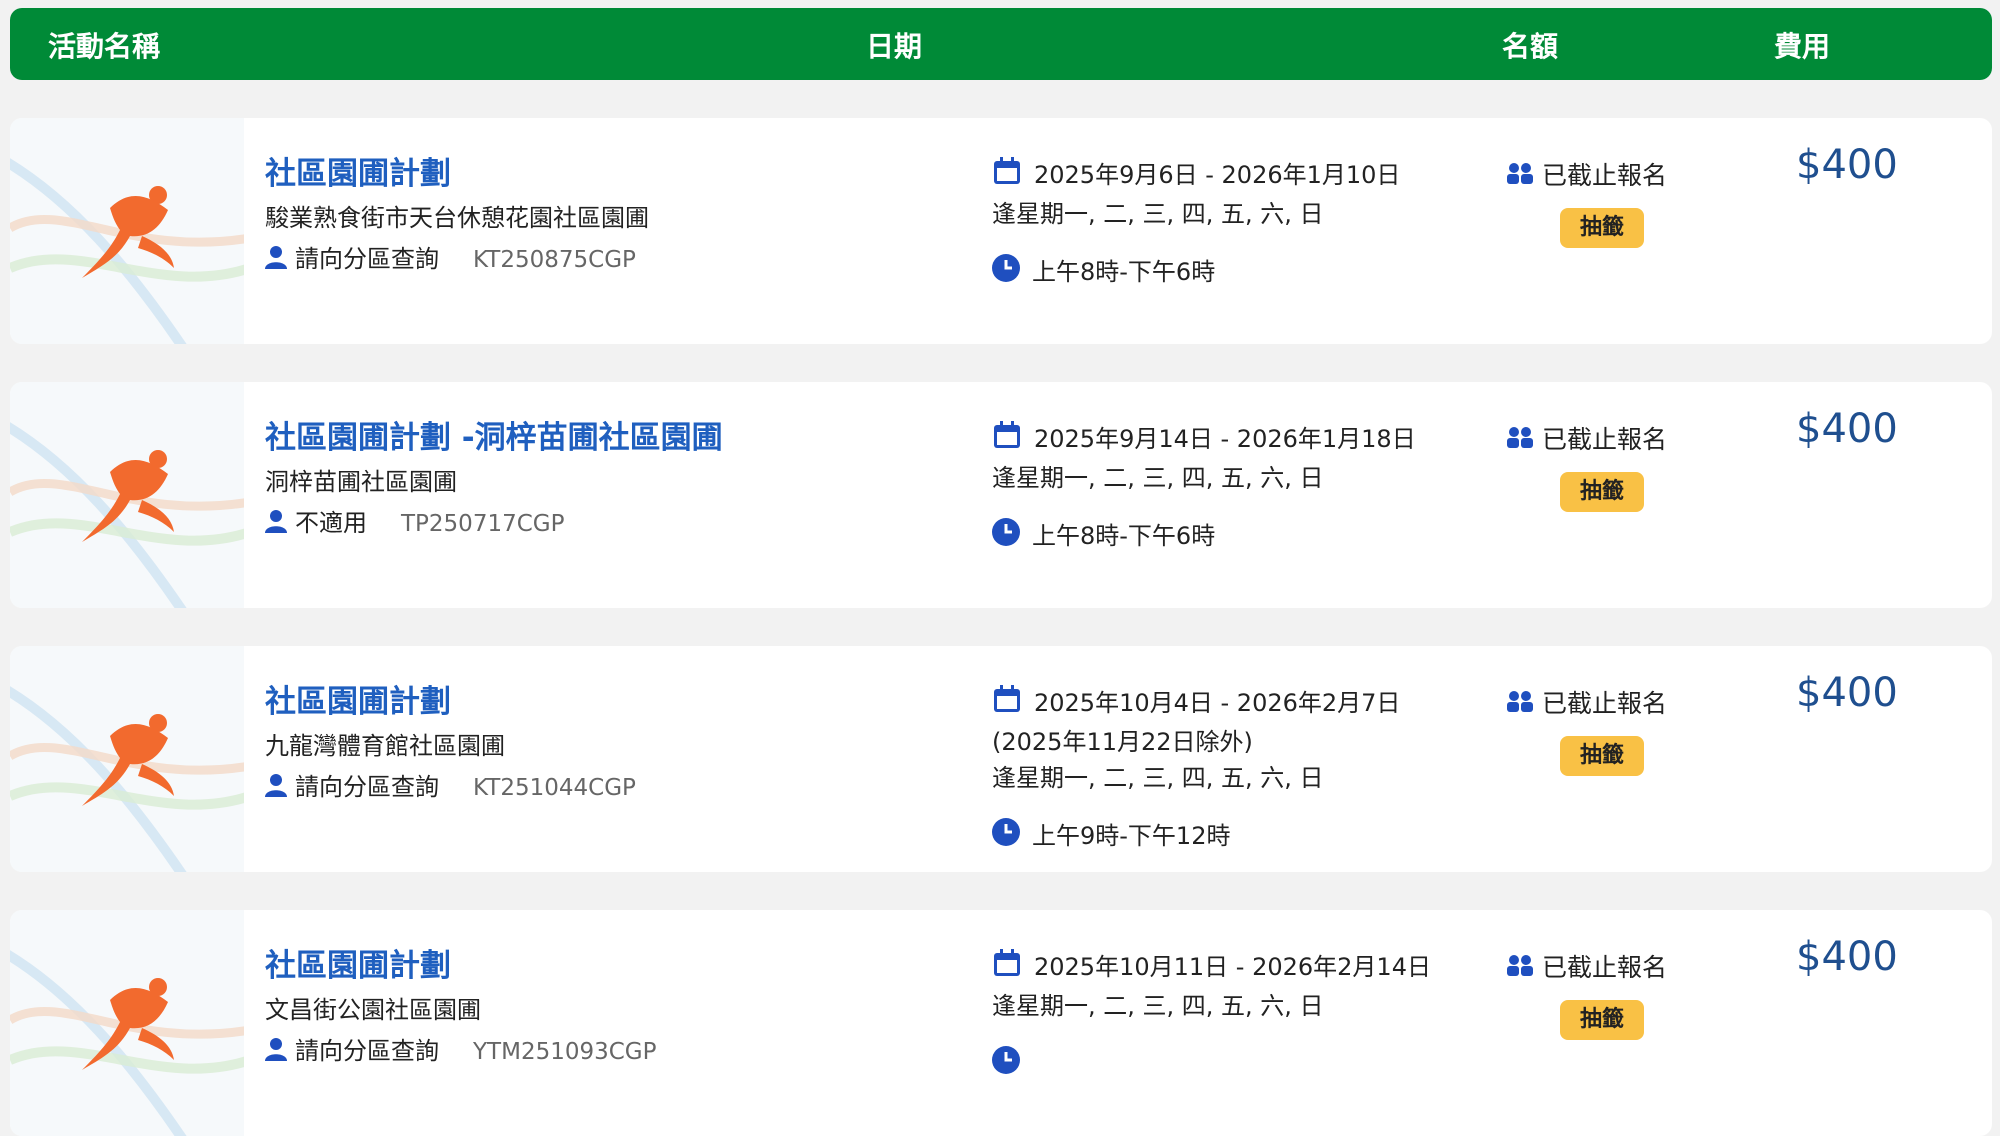 This screenshot has width=2000, height=1136. What do you see at coordinates (554, 788) in the screenshot?
I see `activity-code: KT251044CGP` at bounding box center [554, 788].